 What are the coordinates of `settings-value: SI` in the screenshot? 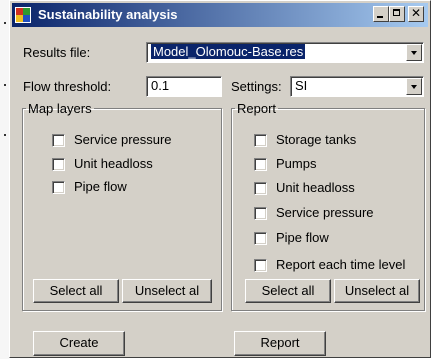 It's located at (301, 85).